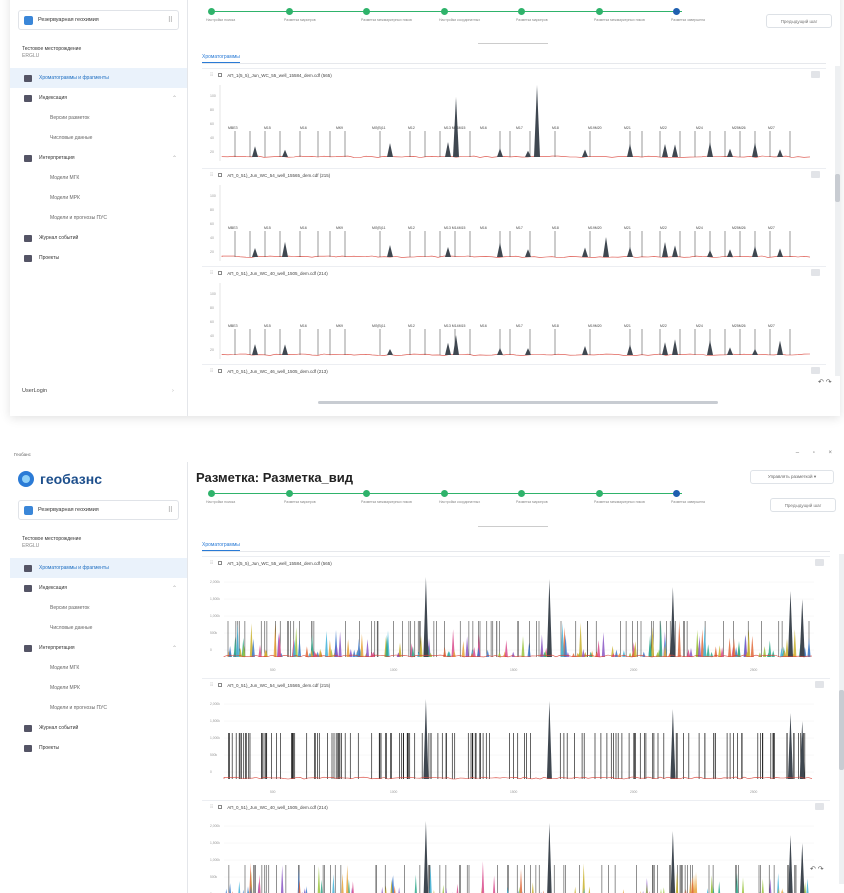  I want to click on manage-markup-button: Управлять разметкой ▾, so click(792, 477).